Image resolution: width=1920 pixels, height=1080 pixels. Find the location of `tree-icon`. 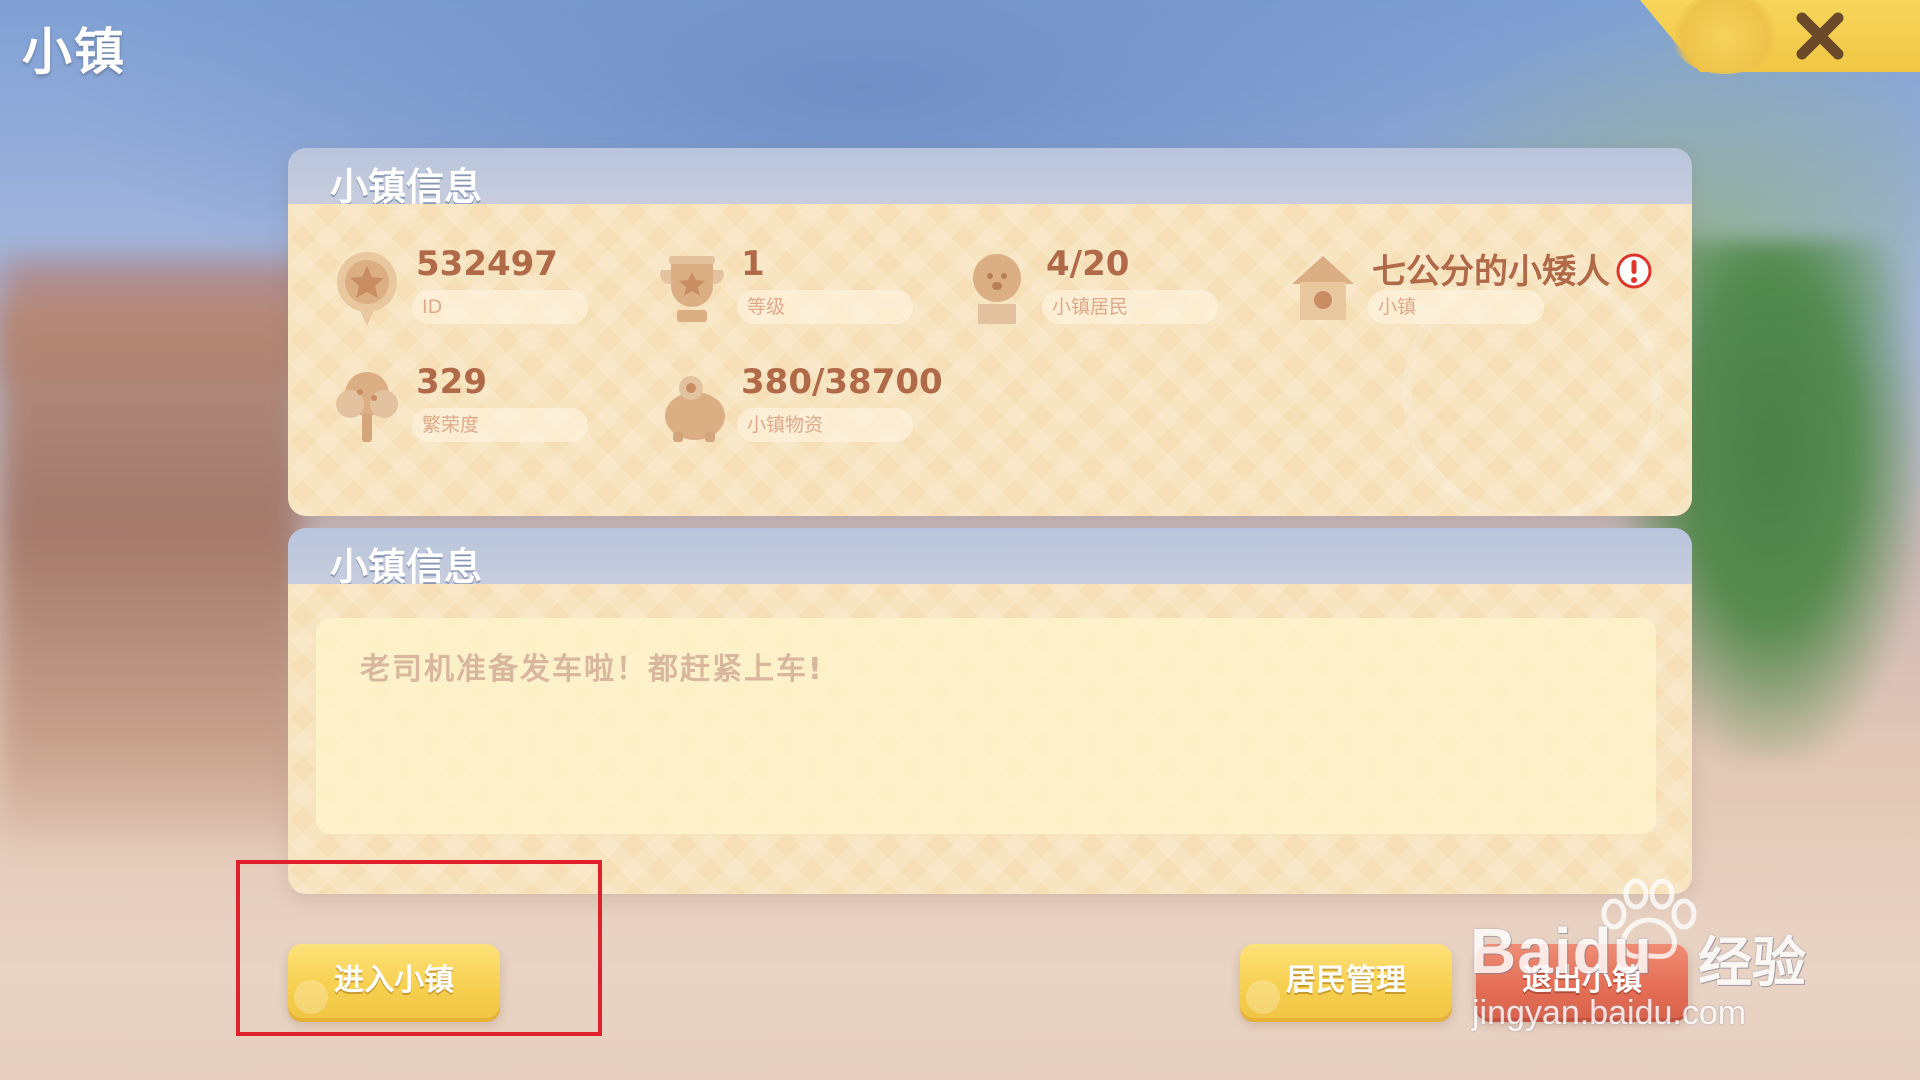

tree-icon is located at coordinates (367, 406).